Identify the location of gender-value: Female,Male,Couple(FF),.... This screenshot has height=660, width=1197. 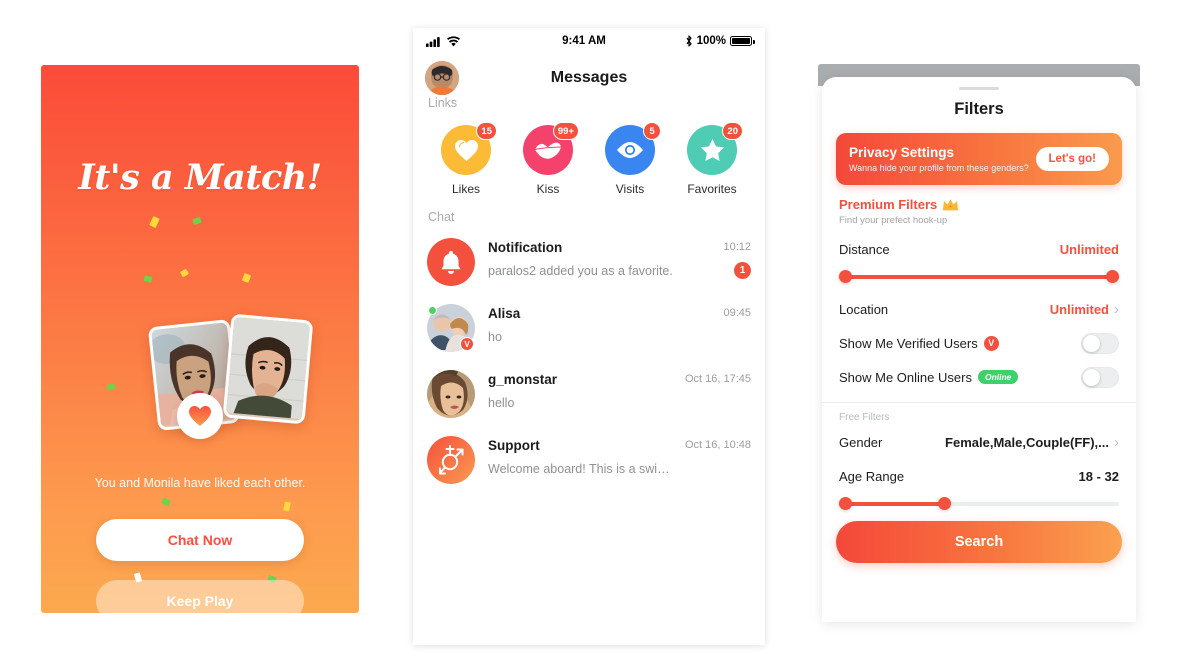
(1027, 442).